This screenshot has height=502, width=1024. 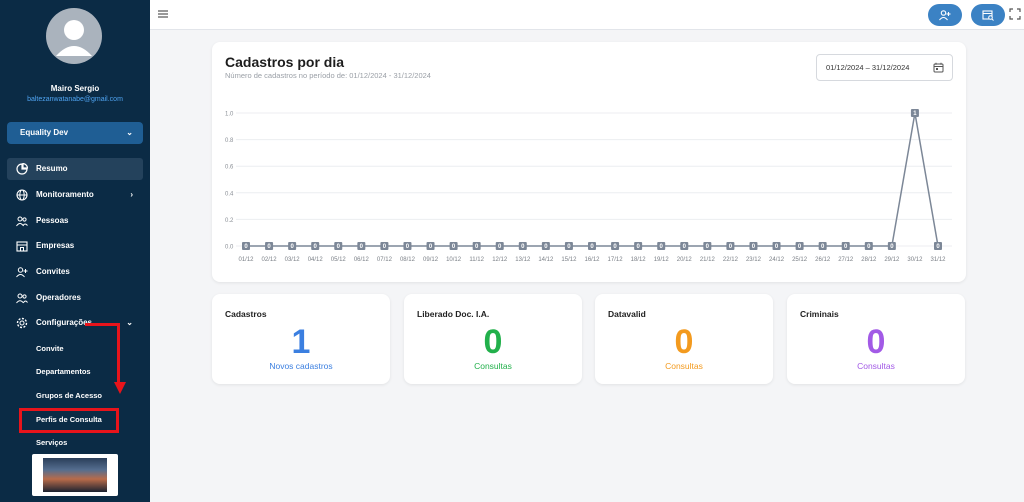 What do you see at coordinates (22, 195) in the screenshot?
I see `globe-icon` at bounding box center [22, 195].